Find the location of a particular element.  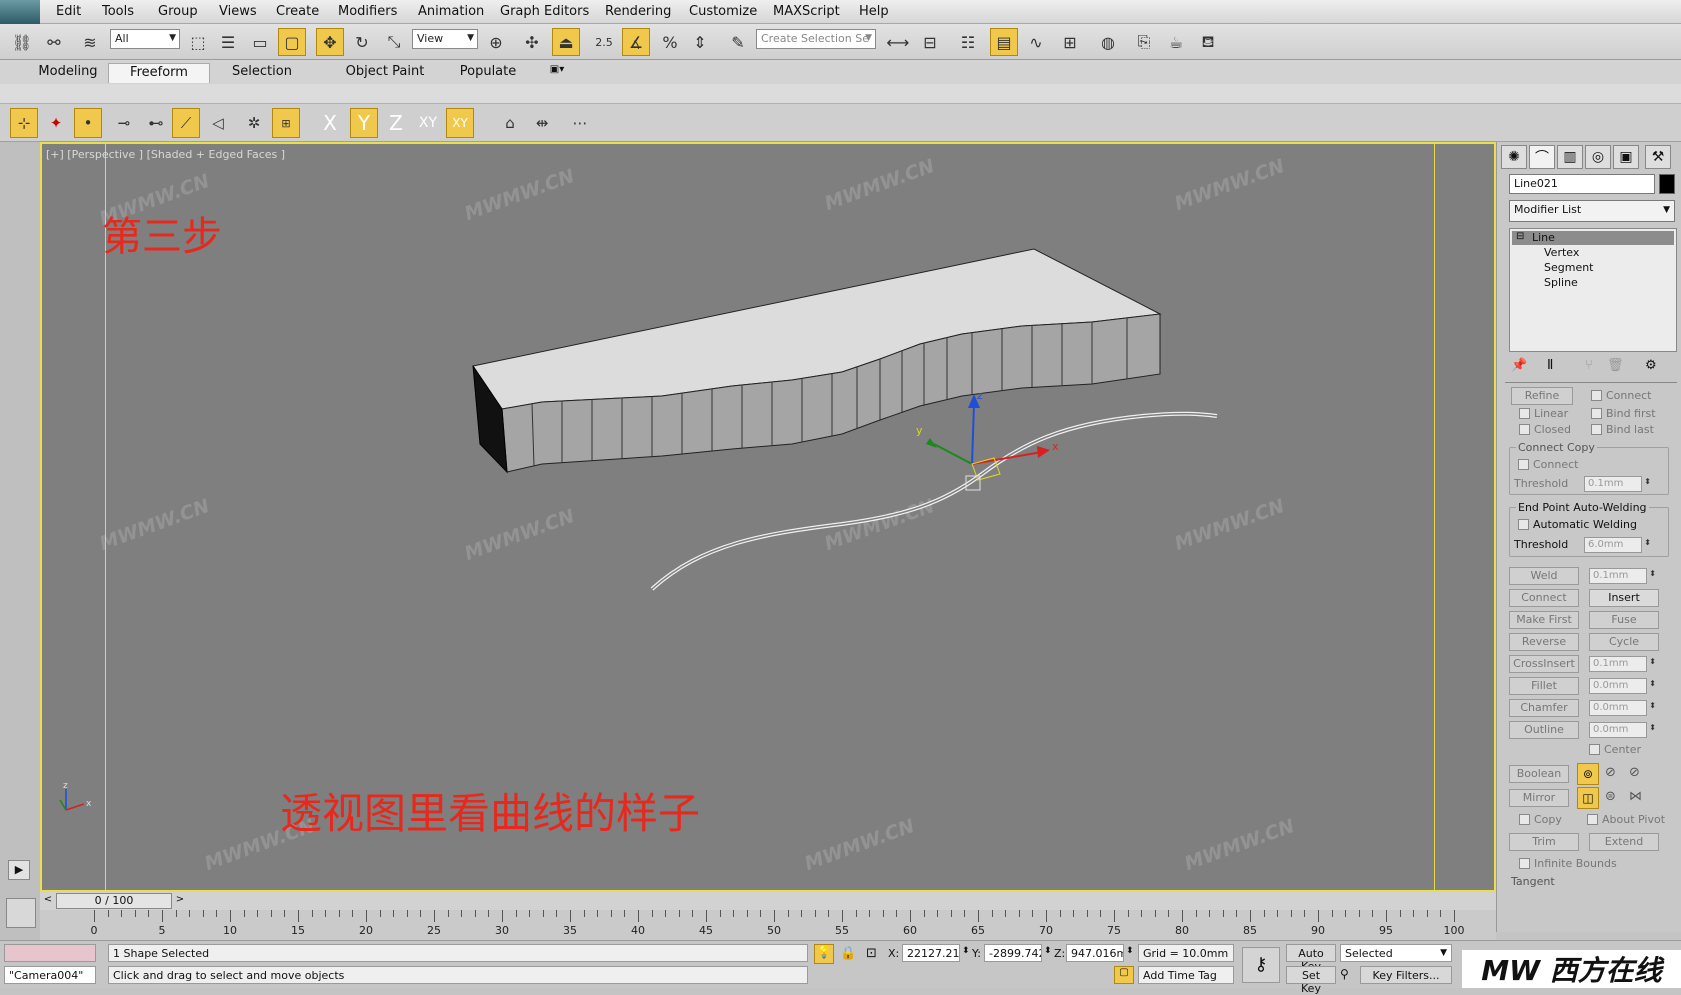

trim-button: Trim is located at coordinates (1544, 842).